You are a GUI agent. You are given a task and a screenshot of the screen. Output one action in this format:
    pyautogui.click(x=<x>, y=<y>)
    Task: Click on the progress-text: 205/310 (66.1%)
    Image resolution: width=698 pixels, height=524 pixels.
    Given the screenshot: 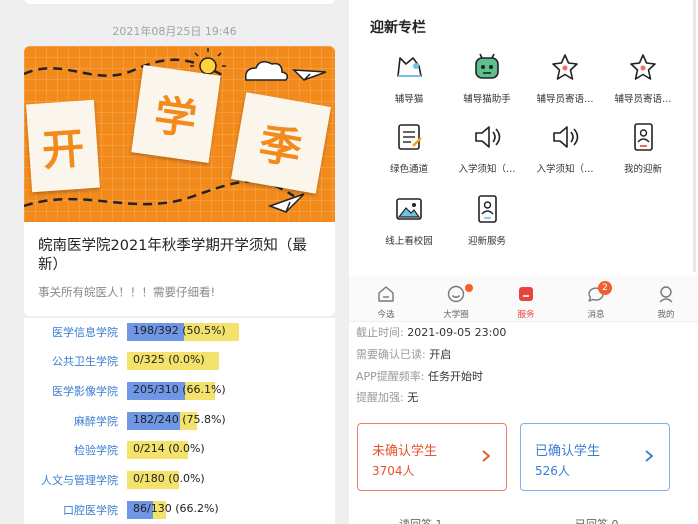 What is the action you would take?
    pyautogui.click(x=179, y=389)
    